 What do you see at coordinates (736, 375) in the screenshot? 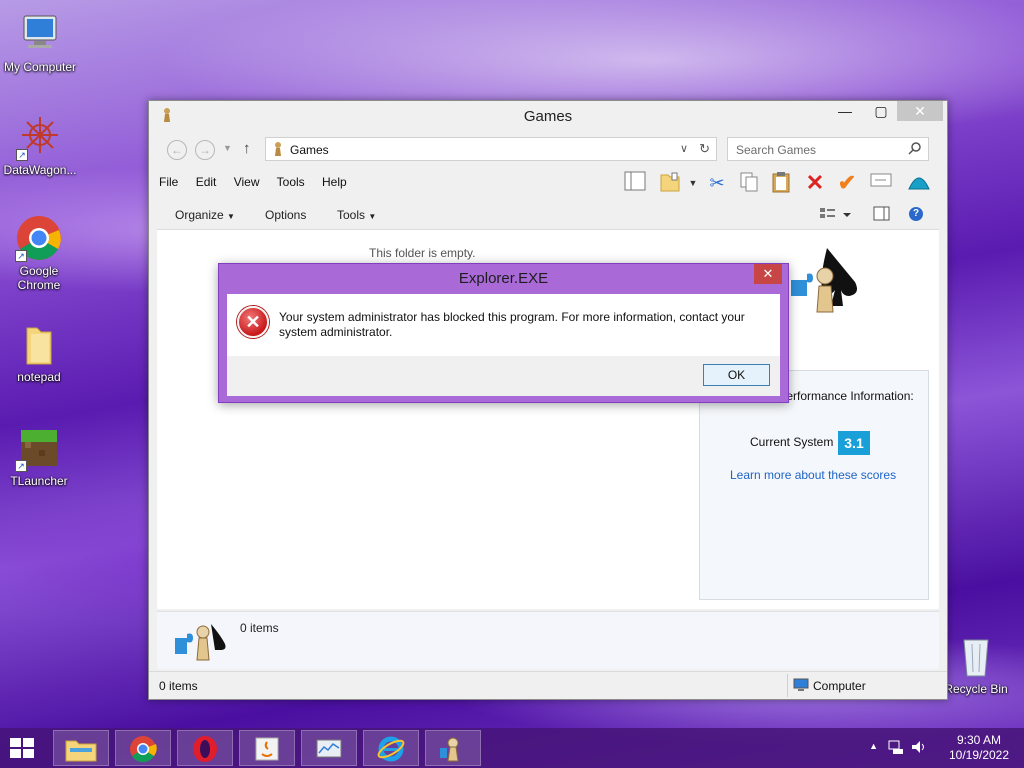
I see `ok-button: OK` at bounding box center [736, 375].